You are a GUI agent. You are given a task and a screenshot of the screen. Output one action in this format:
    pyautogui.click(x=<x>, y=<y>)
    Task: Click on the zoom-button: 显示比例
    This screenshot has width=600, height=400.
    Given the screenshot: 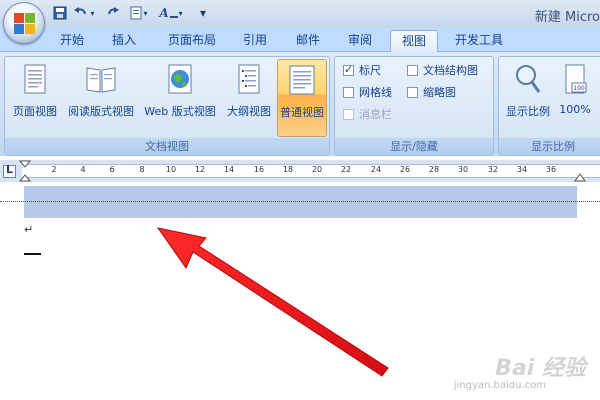 What is the action you would take?
    pyautogui.click(x=528, y=98)
    